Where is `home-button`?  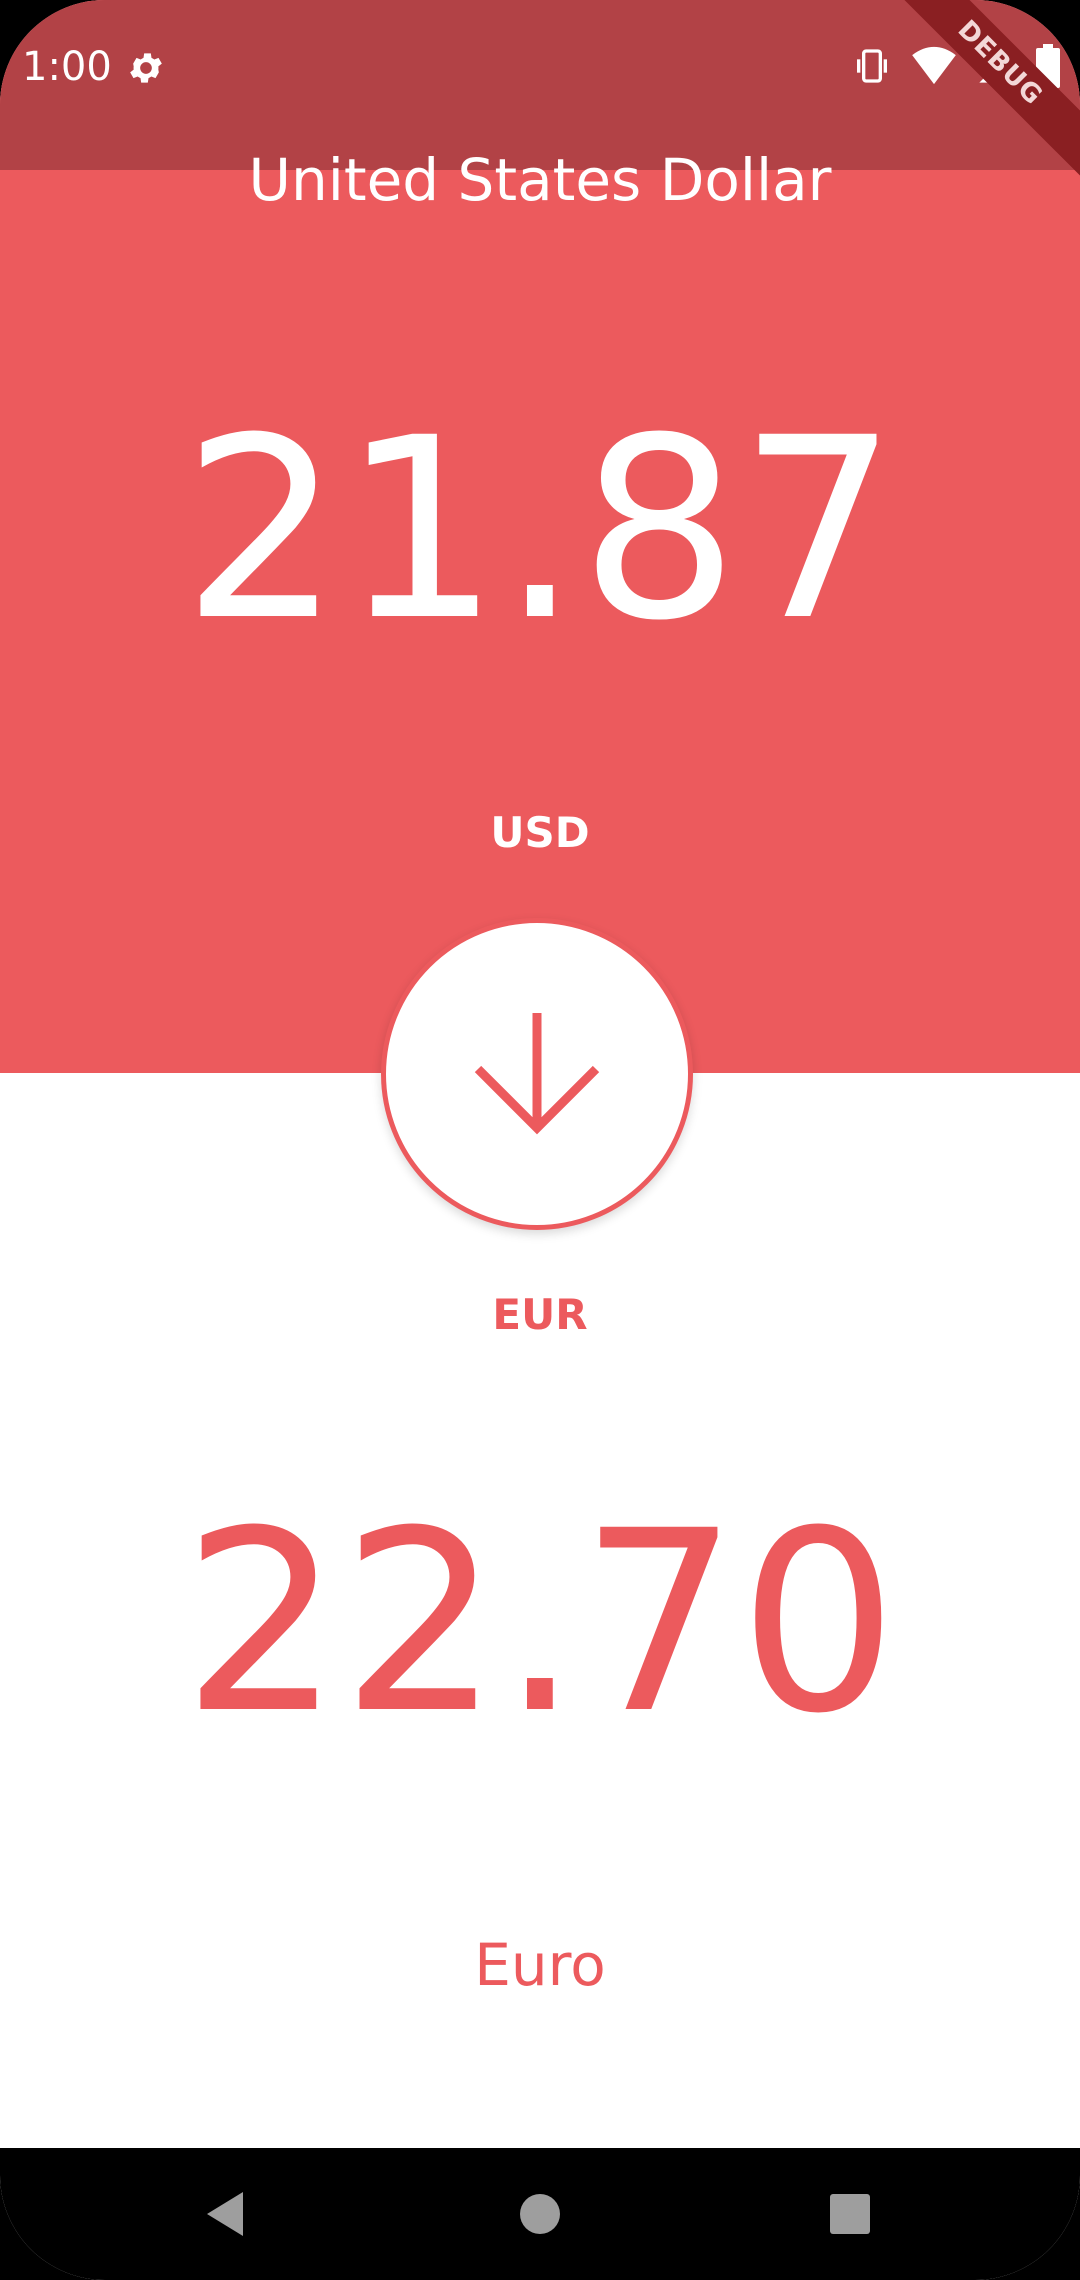
home-button is located at coordinates (540, 2214).